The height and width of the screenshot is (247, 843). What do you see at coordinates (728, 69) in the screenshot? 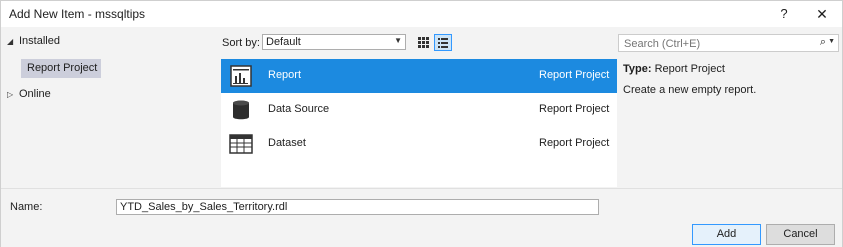
I see `details-type-line: Type: Report Project` at bounding box center [728, 69].